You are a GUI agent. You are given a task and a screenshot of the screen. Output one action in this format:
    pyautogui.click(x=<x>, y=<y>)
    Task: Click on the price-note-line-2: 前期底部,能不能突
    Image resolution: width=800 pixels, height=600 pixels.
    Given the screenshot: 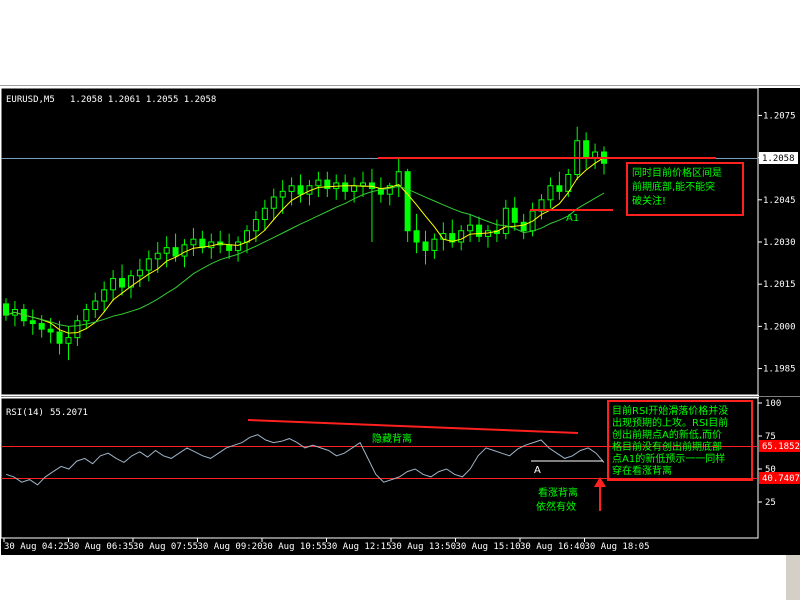 What is the action you would take?
    pyautogui.click(x=673, y=186)
    